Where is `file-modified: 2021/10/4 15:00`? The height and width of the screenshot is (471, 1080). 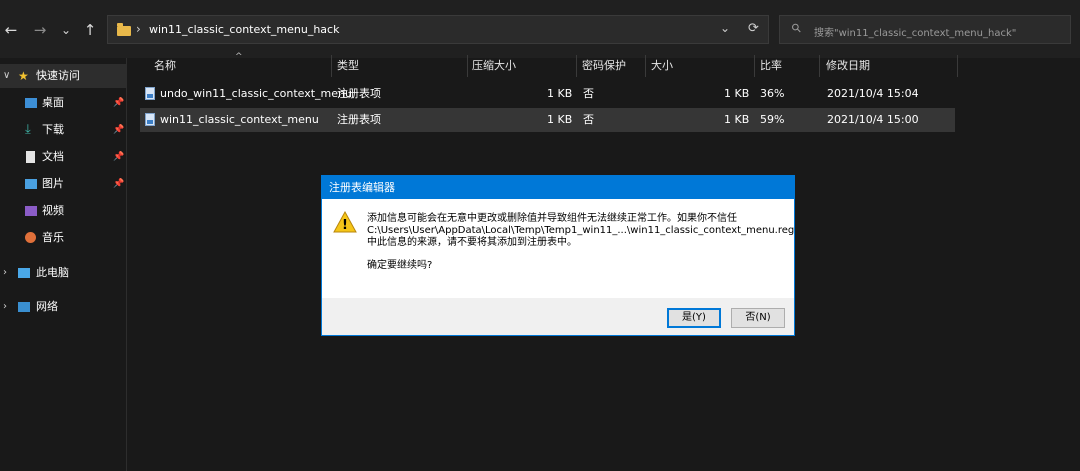 file-modified: 2021/10/4 15:00 is located at coordinates (873, 119).